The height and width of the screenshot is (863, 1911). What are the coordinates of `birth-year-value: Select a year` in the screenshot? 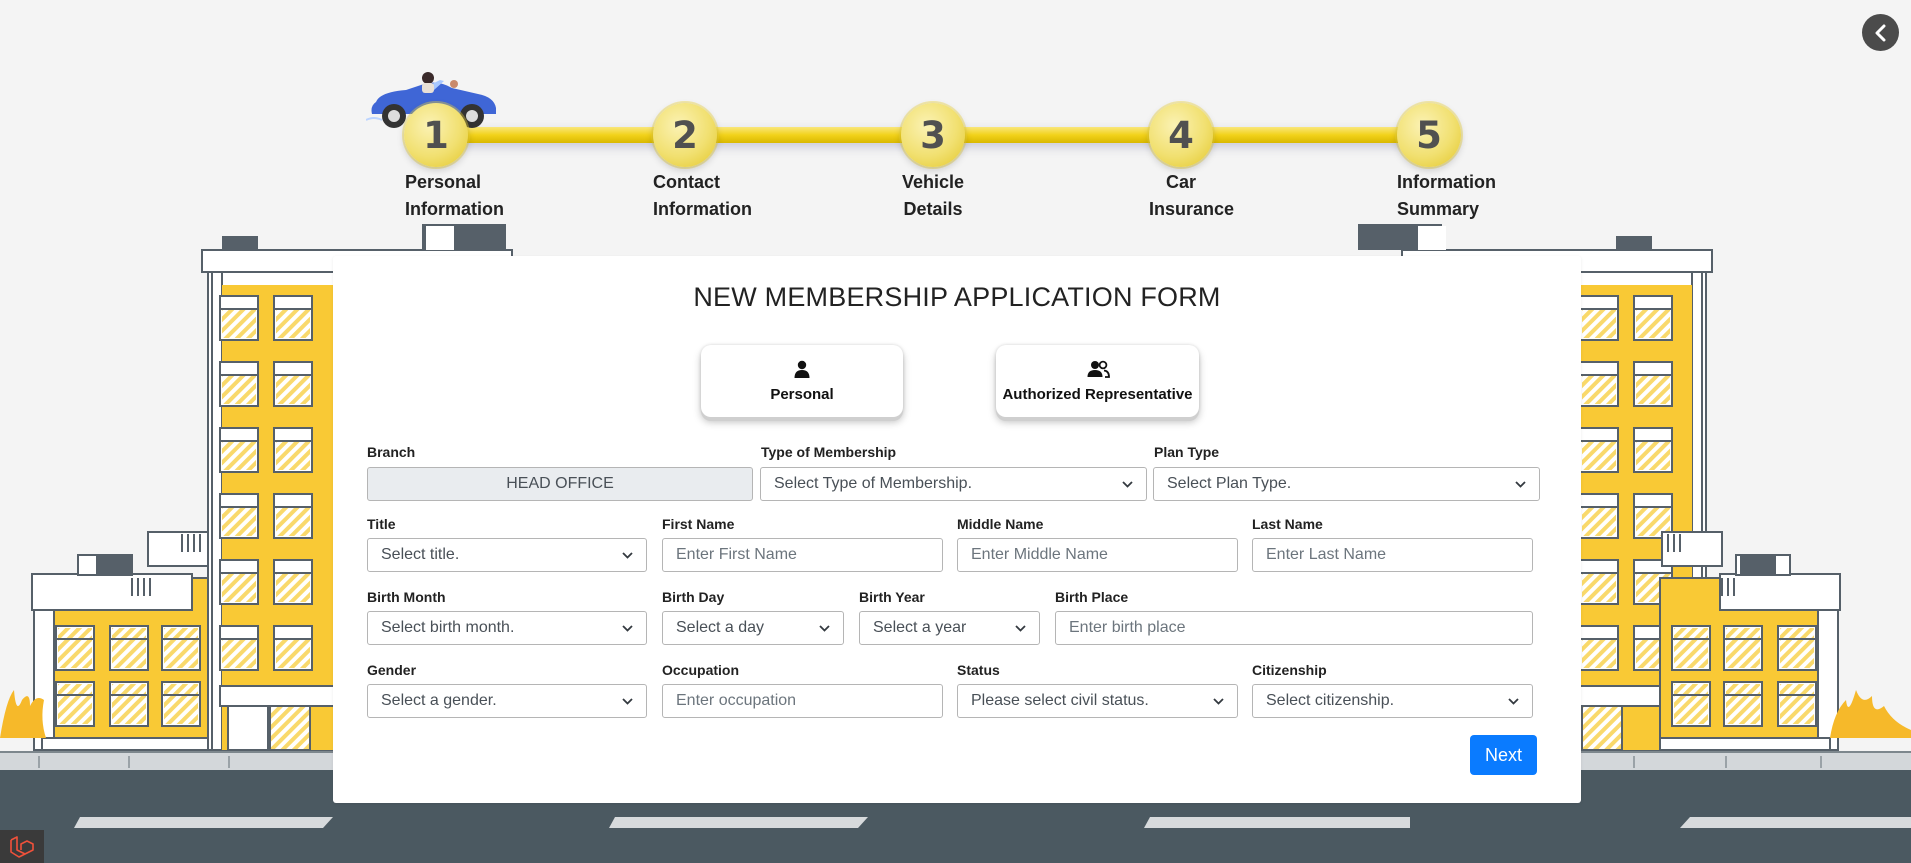 It's located at (920, 627).